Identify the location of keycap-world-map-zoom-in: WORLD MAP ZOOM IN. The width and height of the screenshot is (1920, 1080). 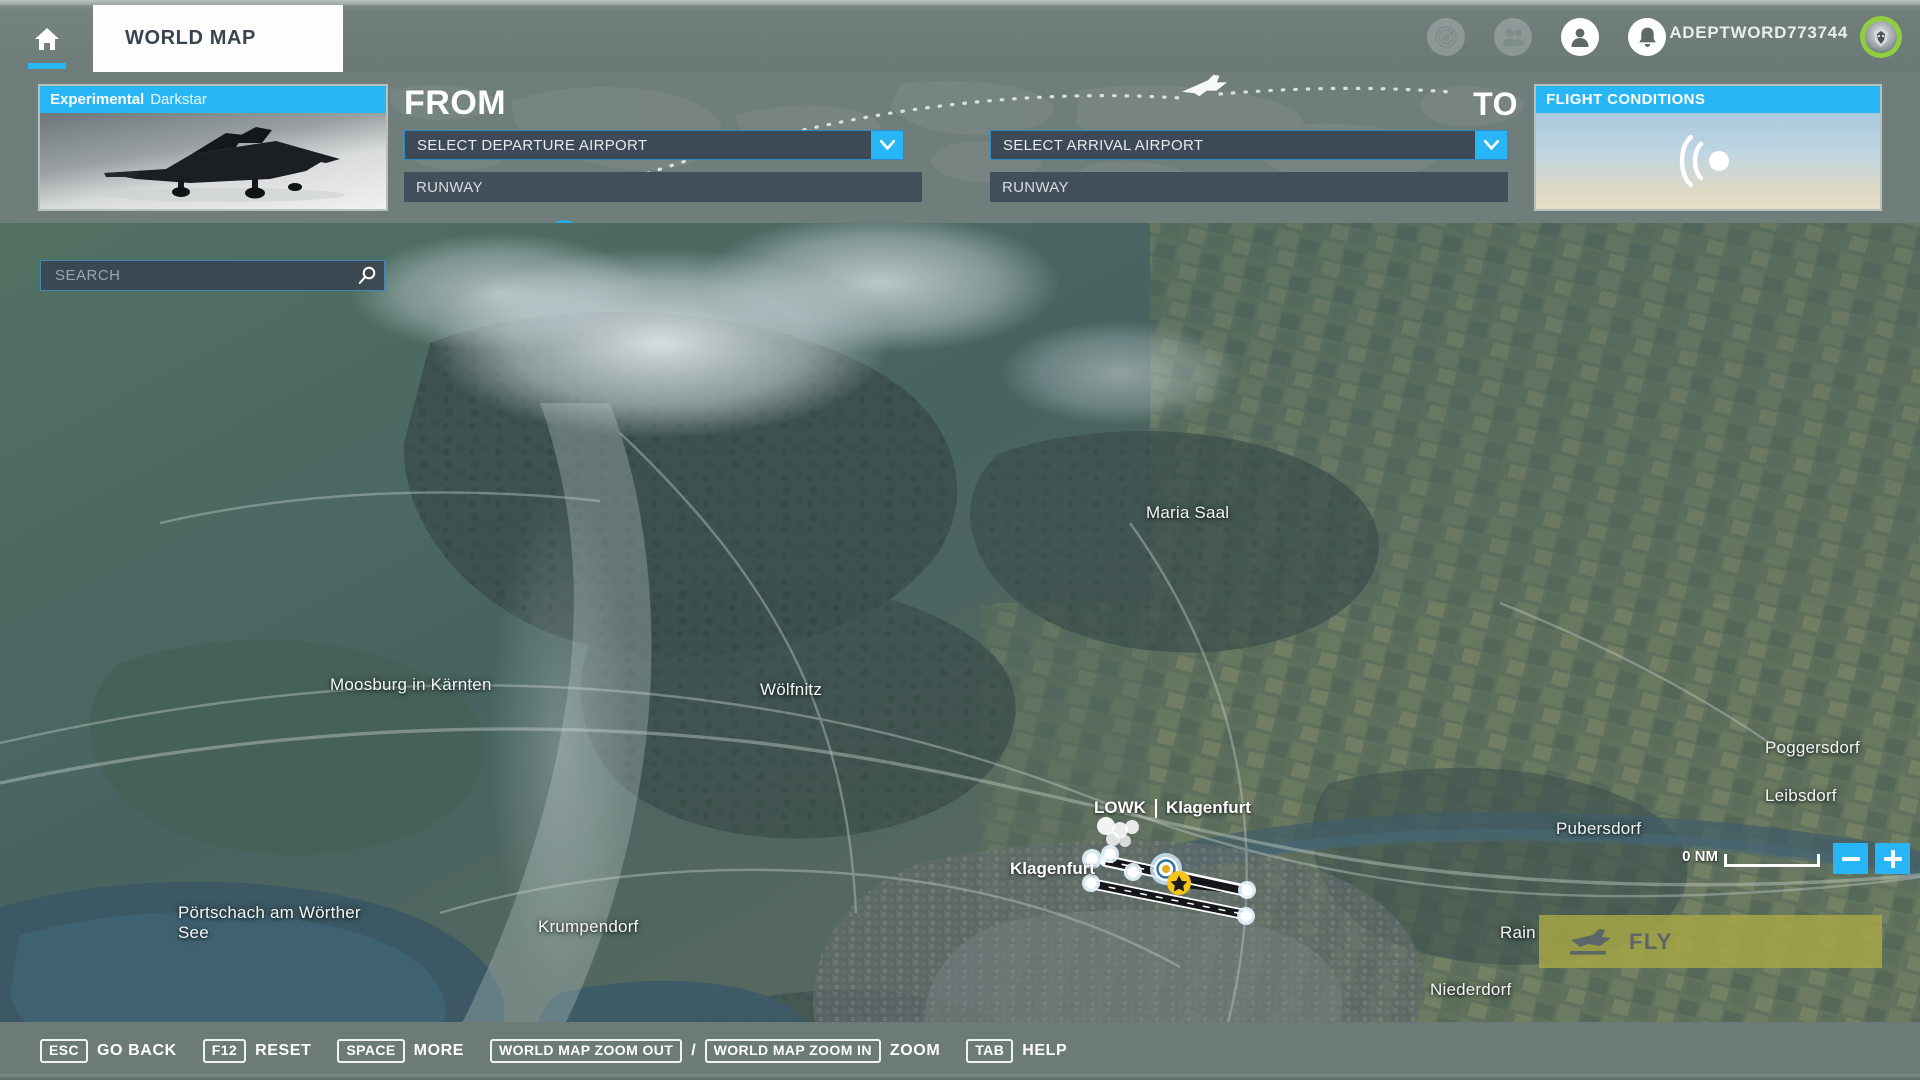
(792, 1051).